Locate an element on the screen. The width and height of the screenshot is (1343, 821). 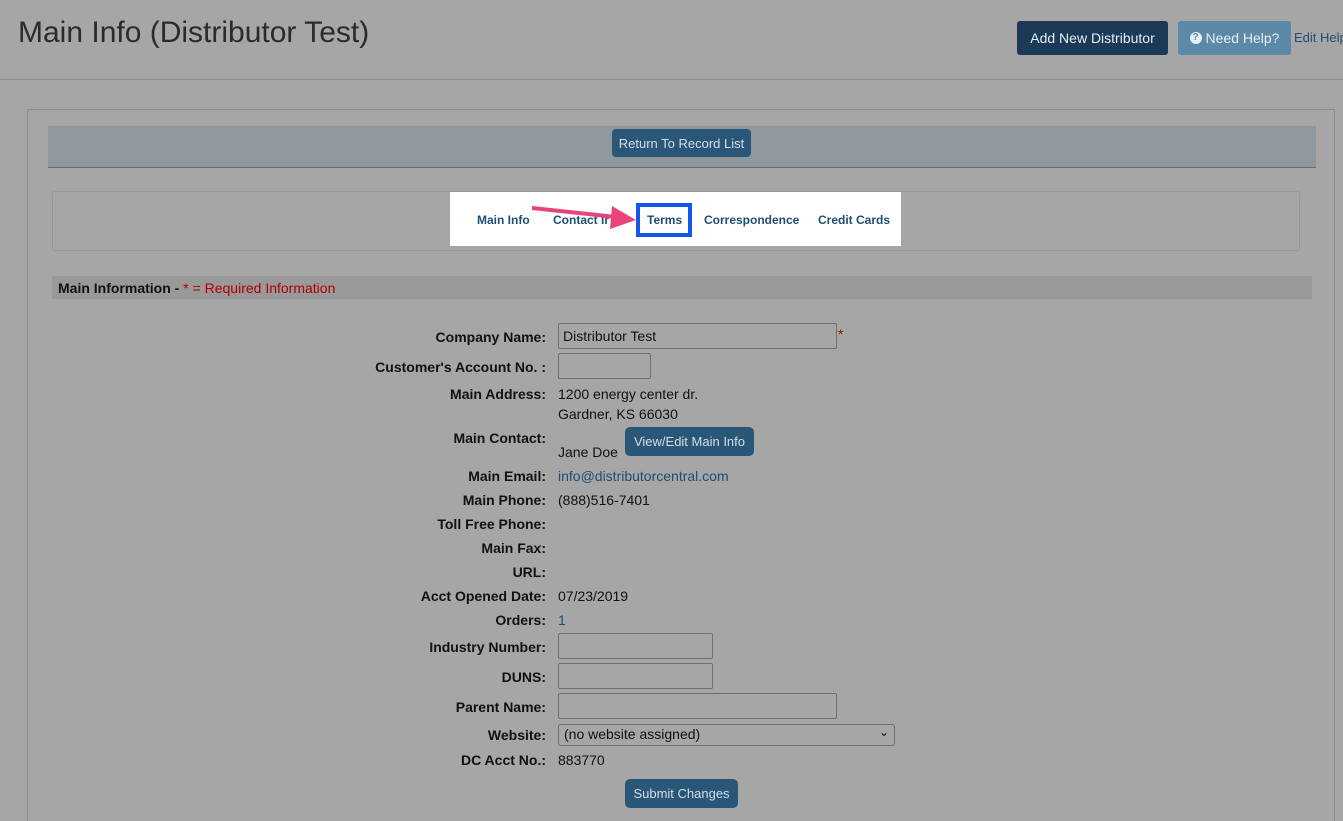
parent-name-label: Parent Name: is located at coordinates (500, 707).